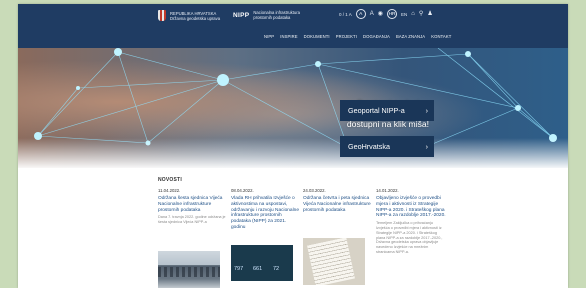 Image resolution: width=586 pixels, height=288 pixels. What do you see at coordinates (429, 14) in the screenshot?
I see `user-icon: ♟` at bounding box center [429, 14].